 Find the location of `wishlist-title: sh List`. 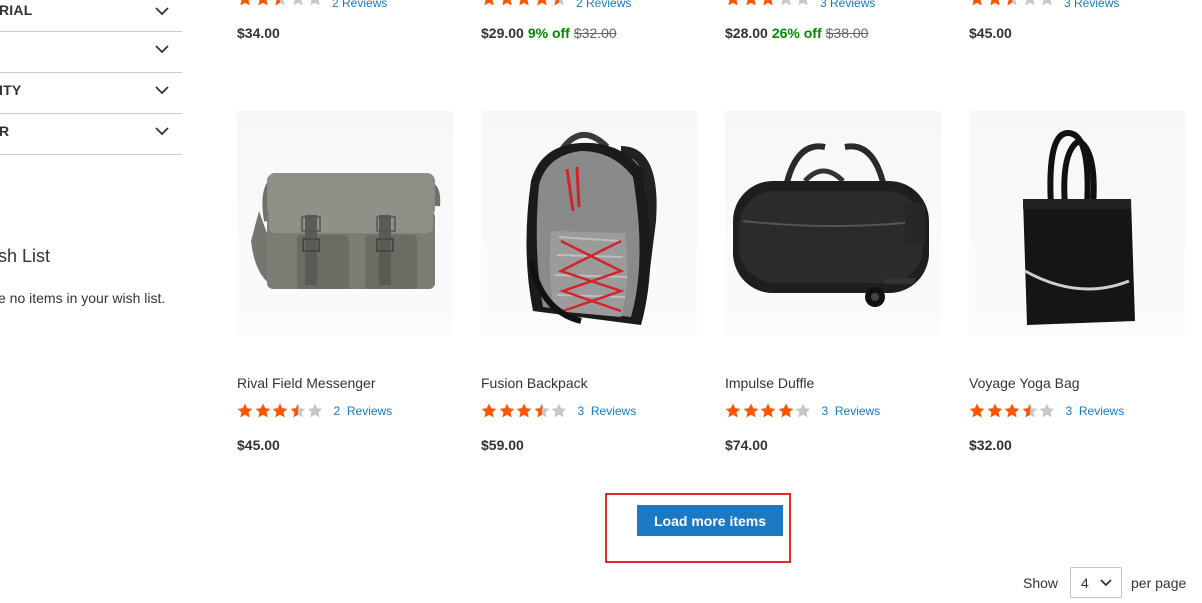

wishlist-title: sh List is located at coordinates (25, 256).